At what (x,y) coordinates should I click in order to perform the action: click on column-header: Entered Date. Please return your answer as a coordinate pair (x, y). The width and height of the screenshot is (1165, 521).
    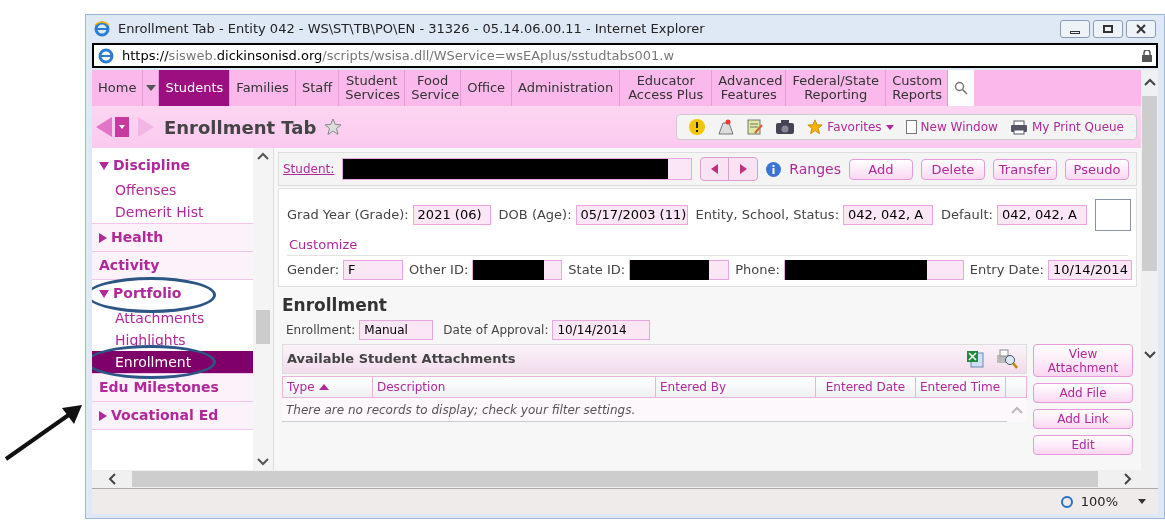
    Looking at the image, I should click on (866, 387).